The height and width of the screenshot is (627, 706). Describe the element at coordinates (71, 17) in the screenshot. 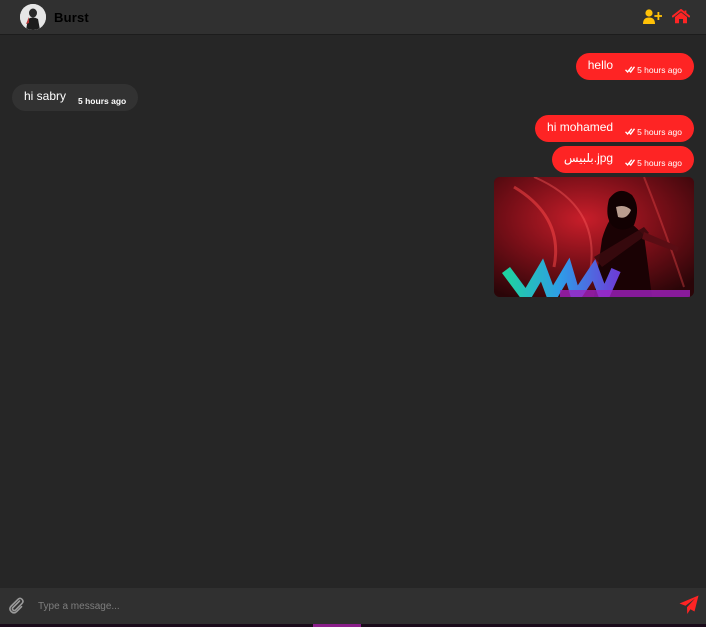

I see `contact-name: Burst` at that location.